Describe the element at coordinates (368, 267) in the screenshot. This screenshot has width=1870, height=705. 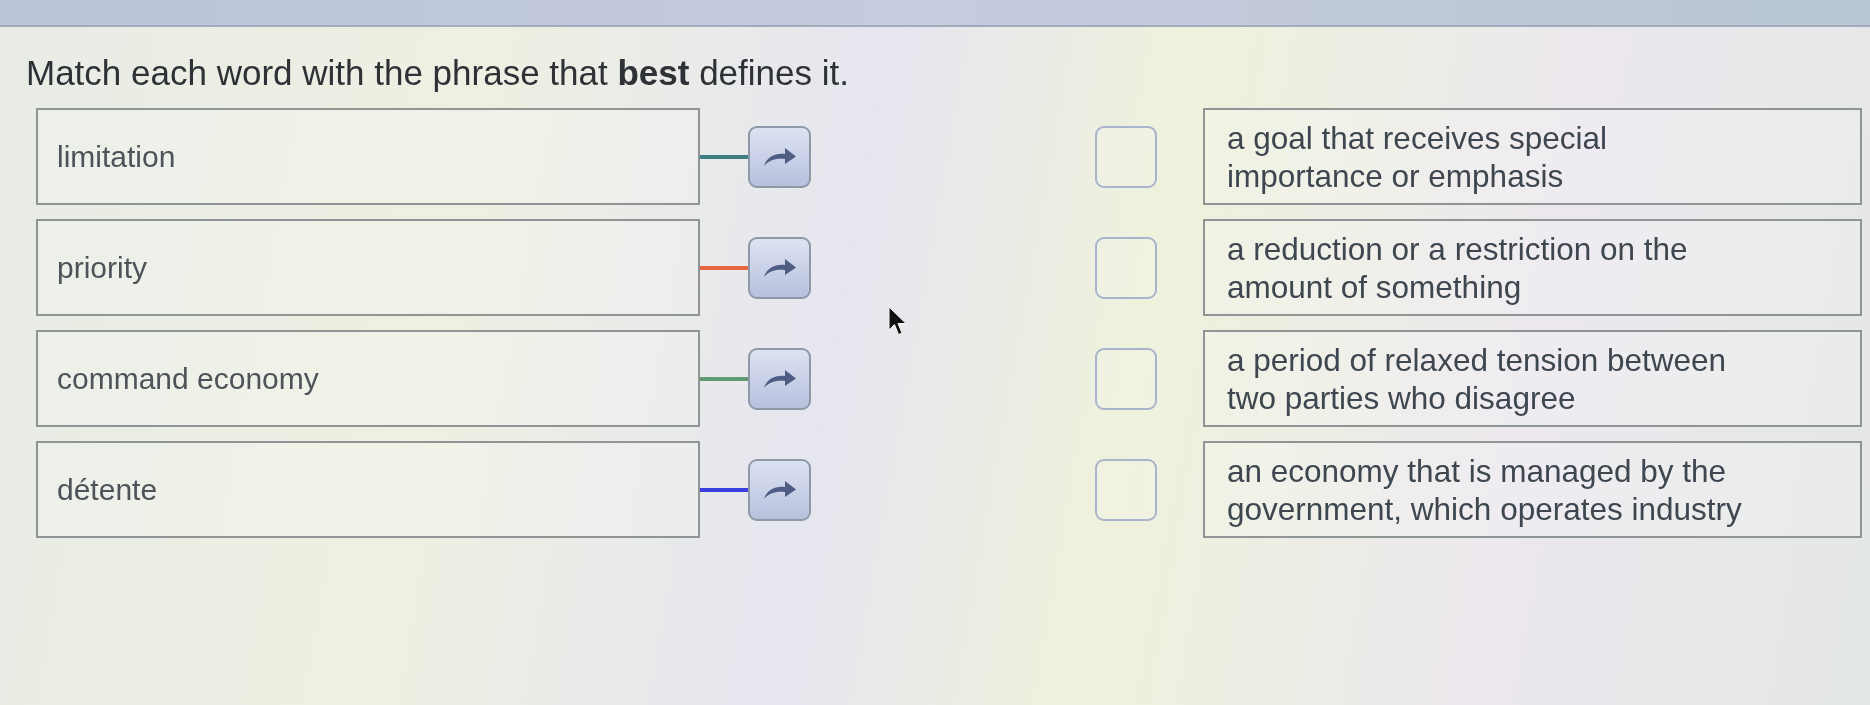
I see `term-card: priority` at that location.